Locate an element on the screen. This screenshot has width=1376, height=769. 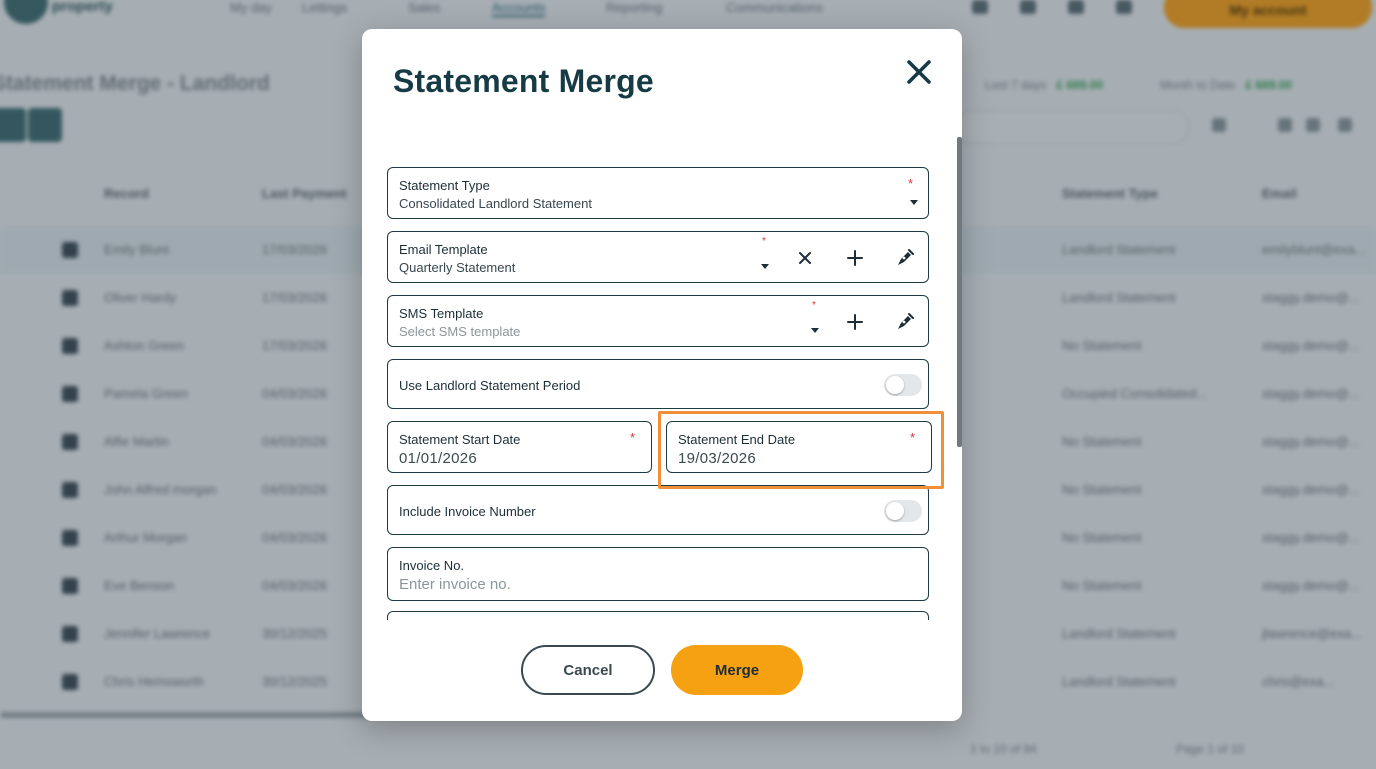
invoice-number-input: Invoice No. Enter invoice no. is located at coordinates (658, 574).